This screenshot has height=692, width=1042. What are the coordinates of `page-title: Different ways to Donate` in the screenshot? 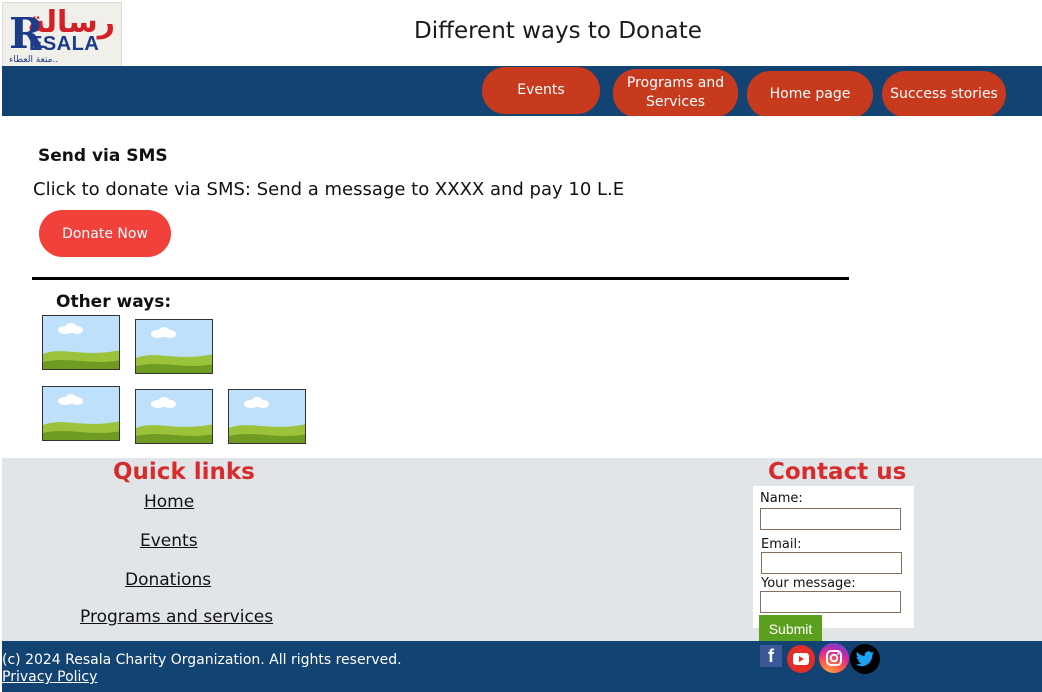 It's located at (558, 31).